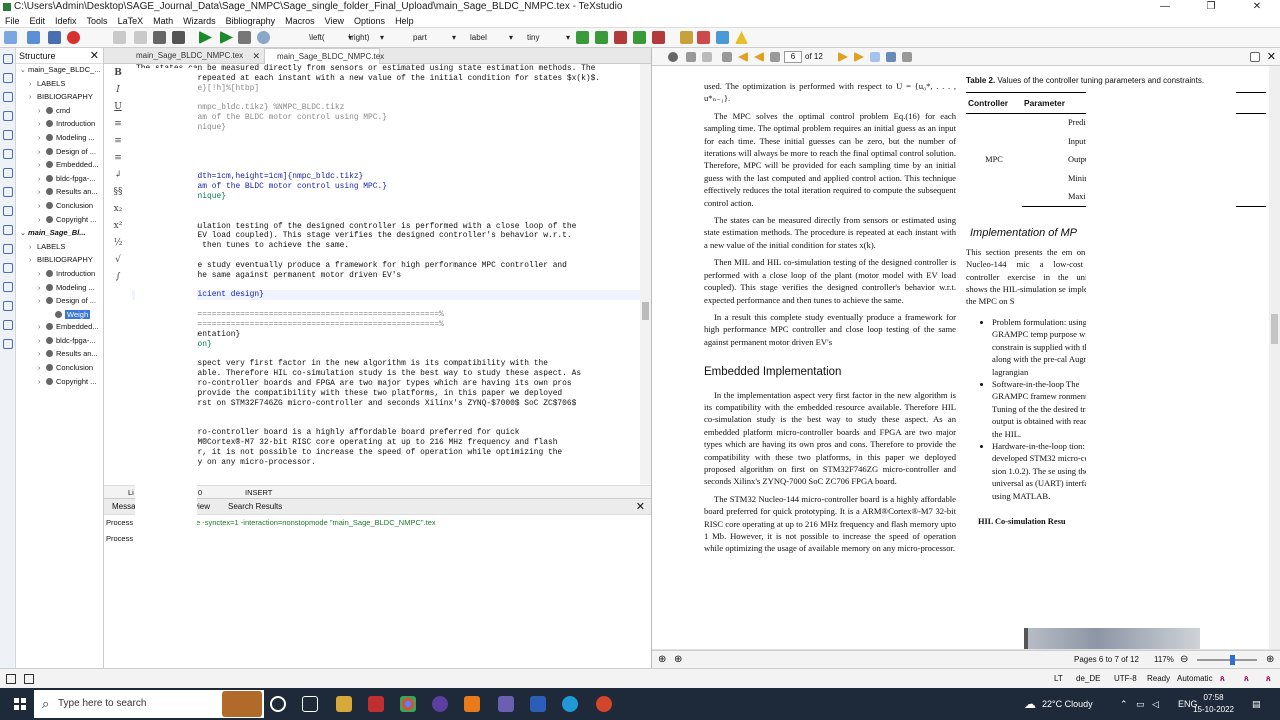 The width and height of the screenshot is (1280, 720). What do you see at coordinates (140, 37) in the screenshot?
I see `redo-icon` at bounding box center [140, 37].